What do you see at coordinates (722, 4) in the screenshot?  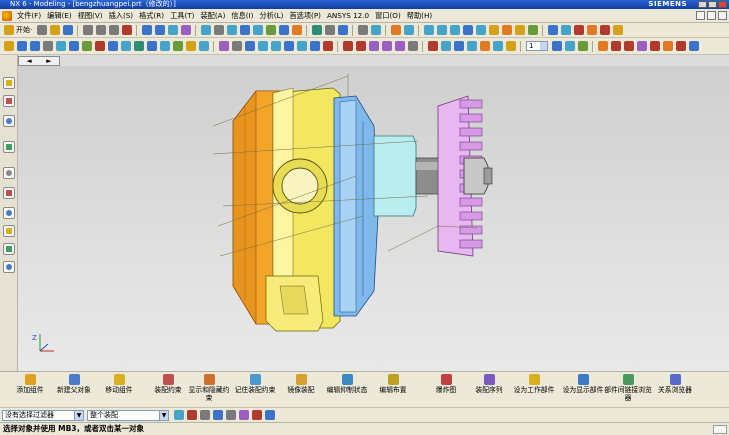 I see `close-button` at bounding box center [722, 4].